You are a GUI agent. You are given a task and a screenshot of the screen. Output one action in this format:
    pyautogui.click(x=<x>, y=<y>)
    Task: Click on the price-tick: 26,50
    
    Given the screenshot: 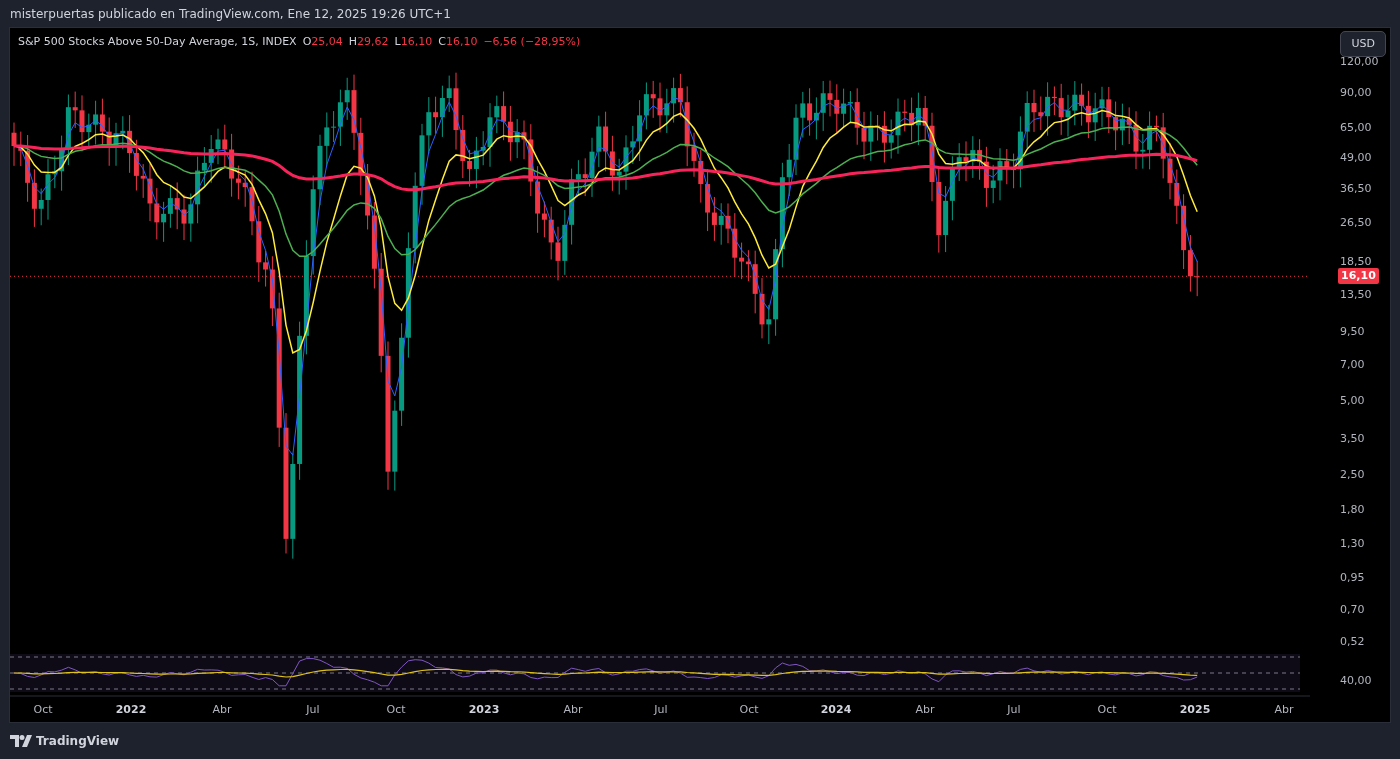 What is the action you would take?
    pyautogui.click(x=1356, y=223)
    